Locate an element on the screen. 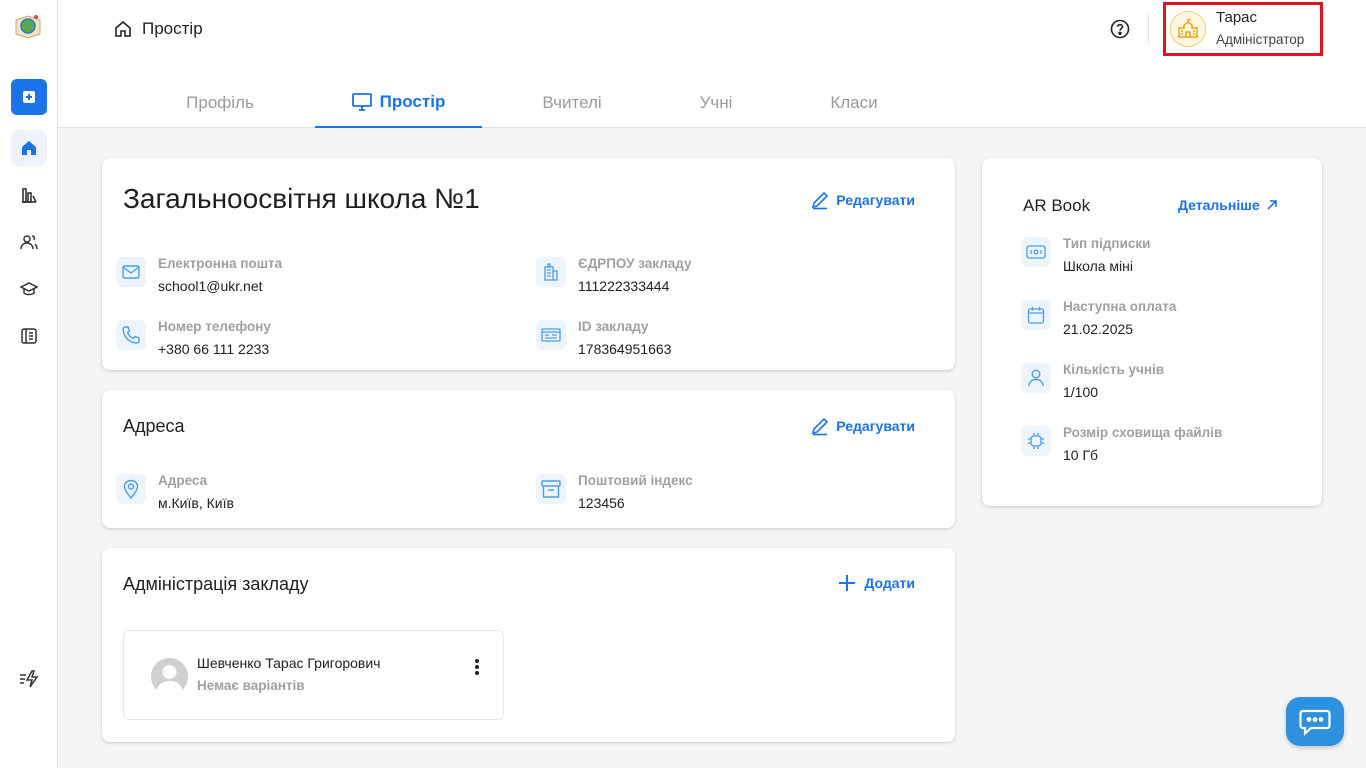 Image resolution: width=1366 pixels, height=768 pixels. school-id-label: ID закладу is located at coordinates (613, 326).